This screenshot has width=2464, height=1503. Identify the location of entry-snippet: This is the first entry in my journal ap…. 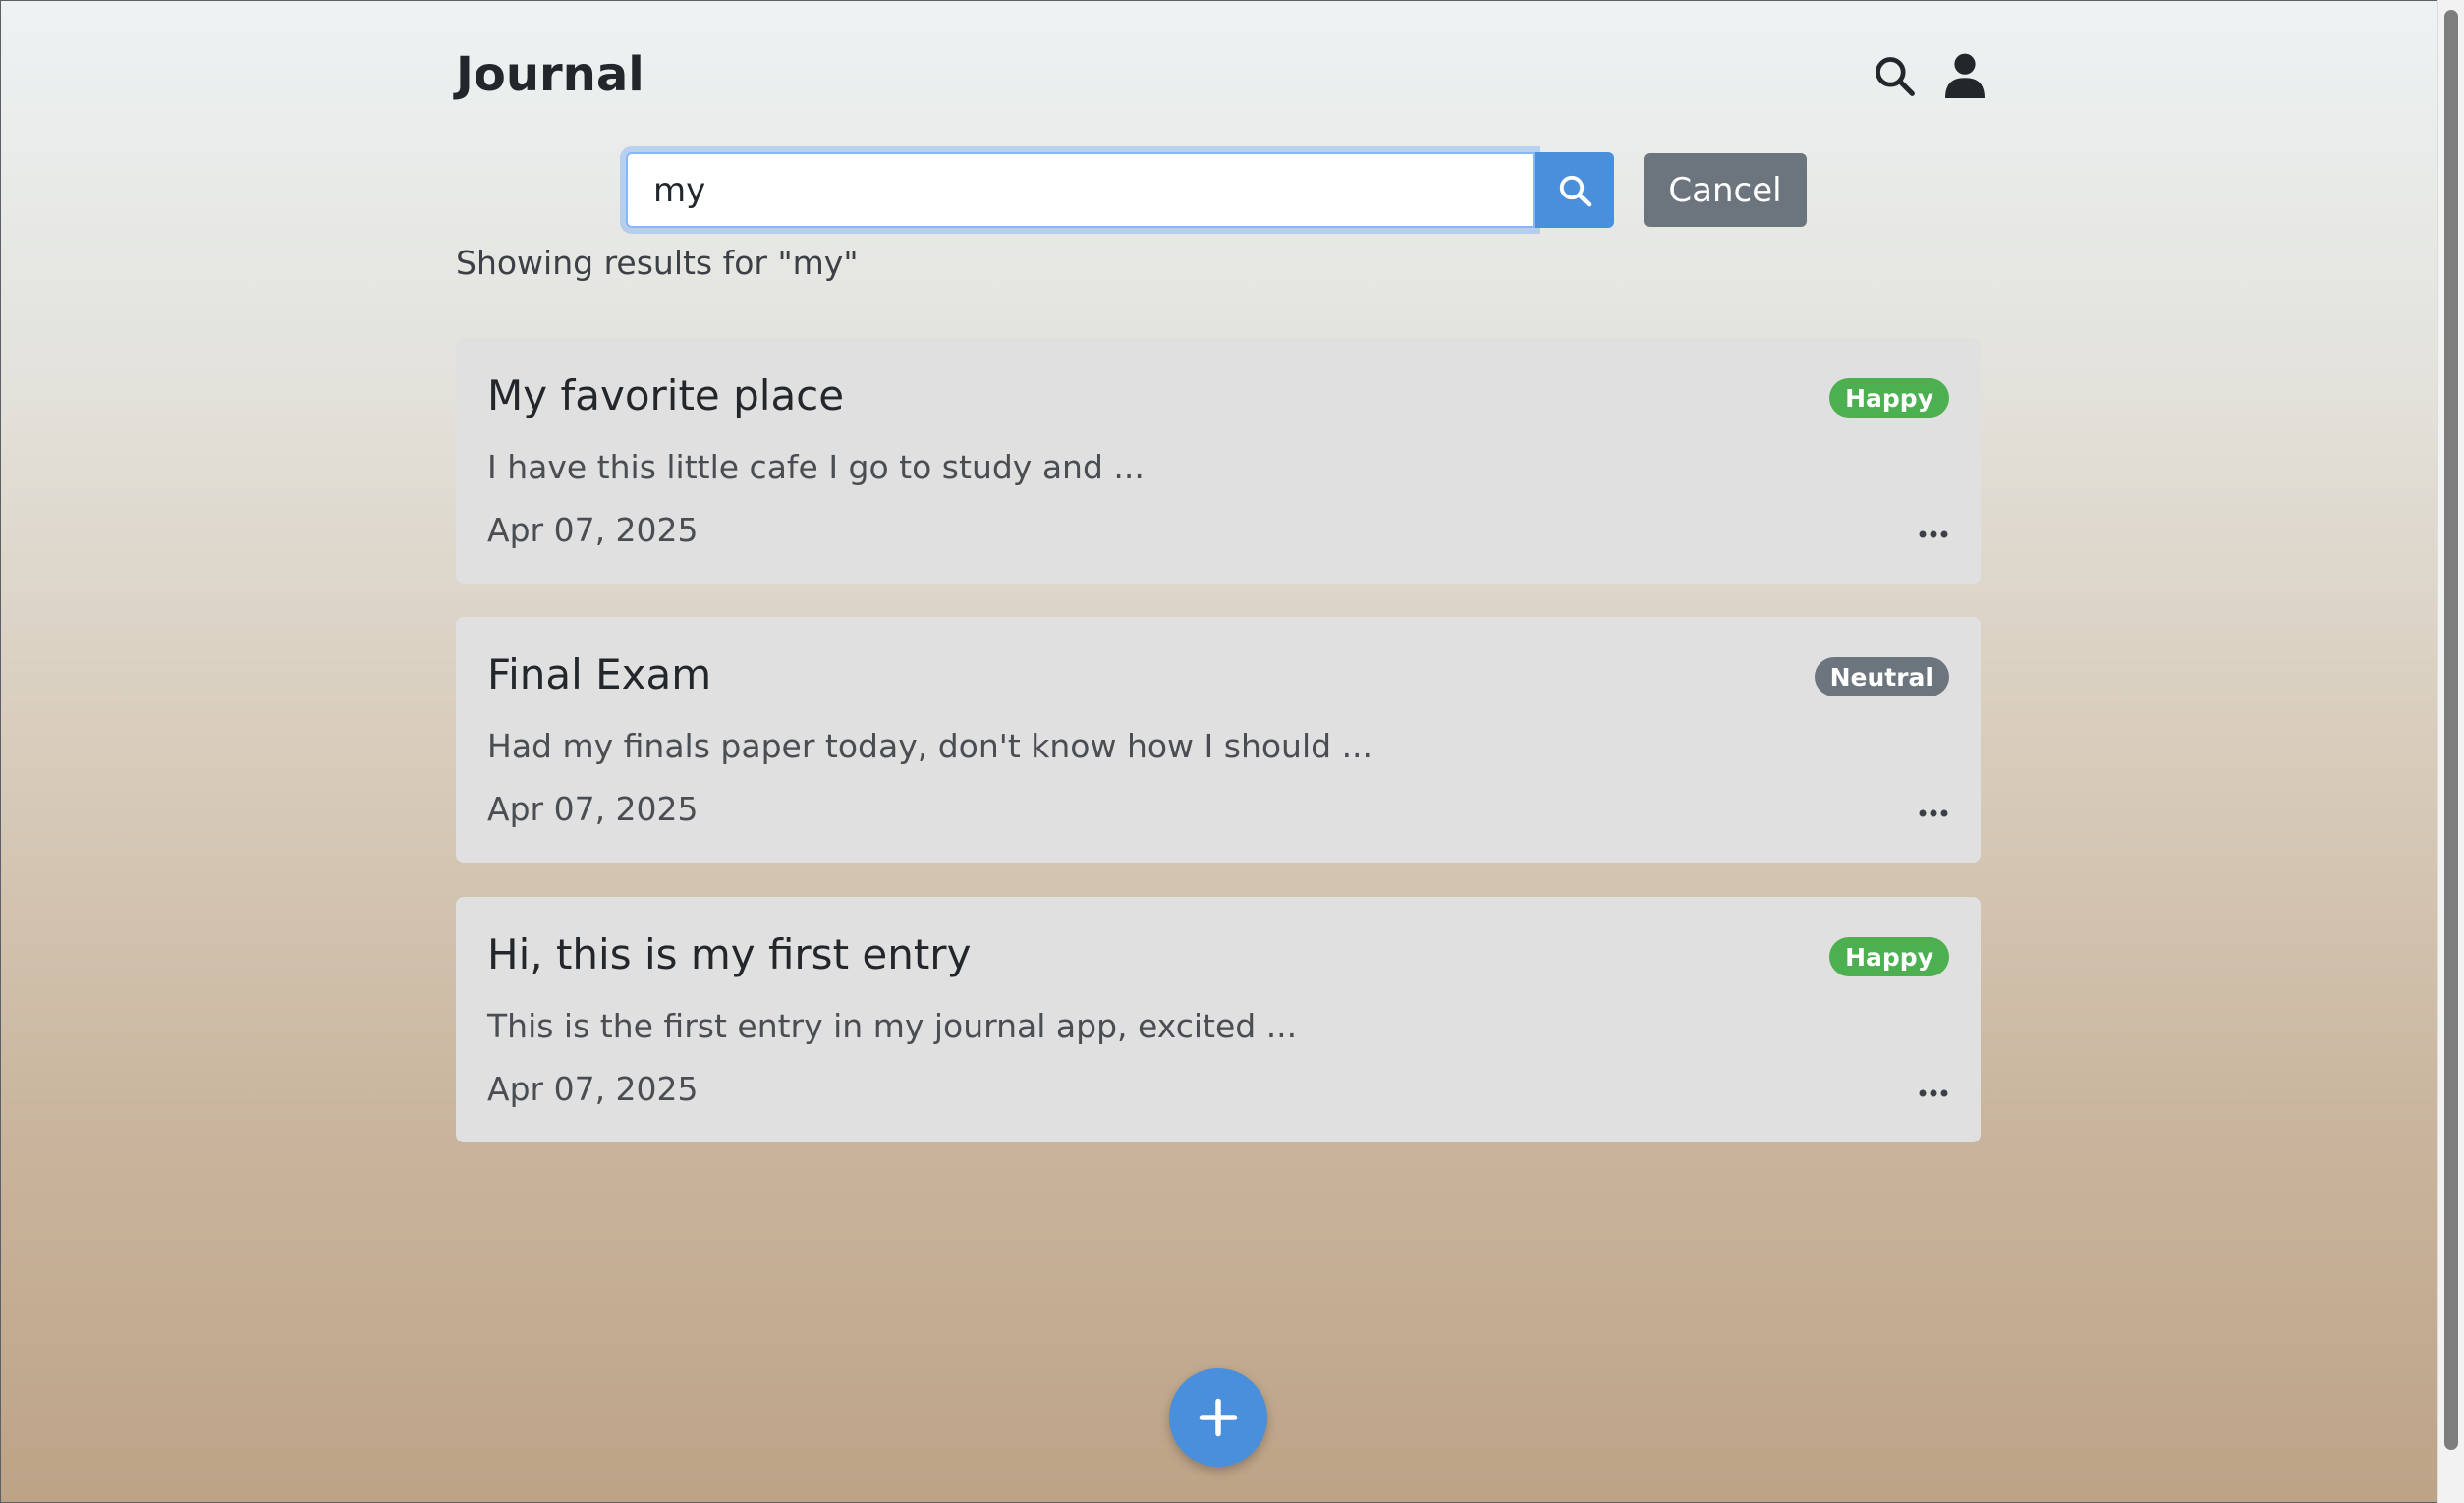
(892, 1026).